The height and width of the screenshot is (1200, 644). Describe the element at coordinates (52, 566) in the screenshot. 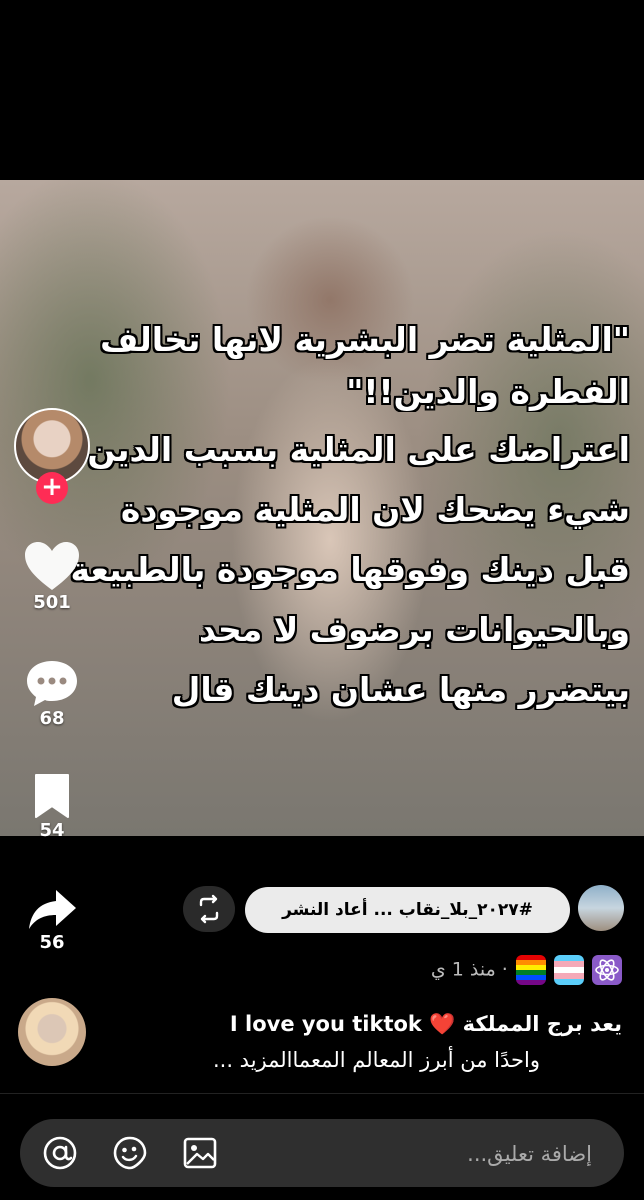

I see `heart-icon` at that location.